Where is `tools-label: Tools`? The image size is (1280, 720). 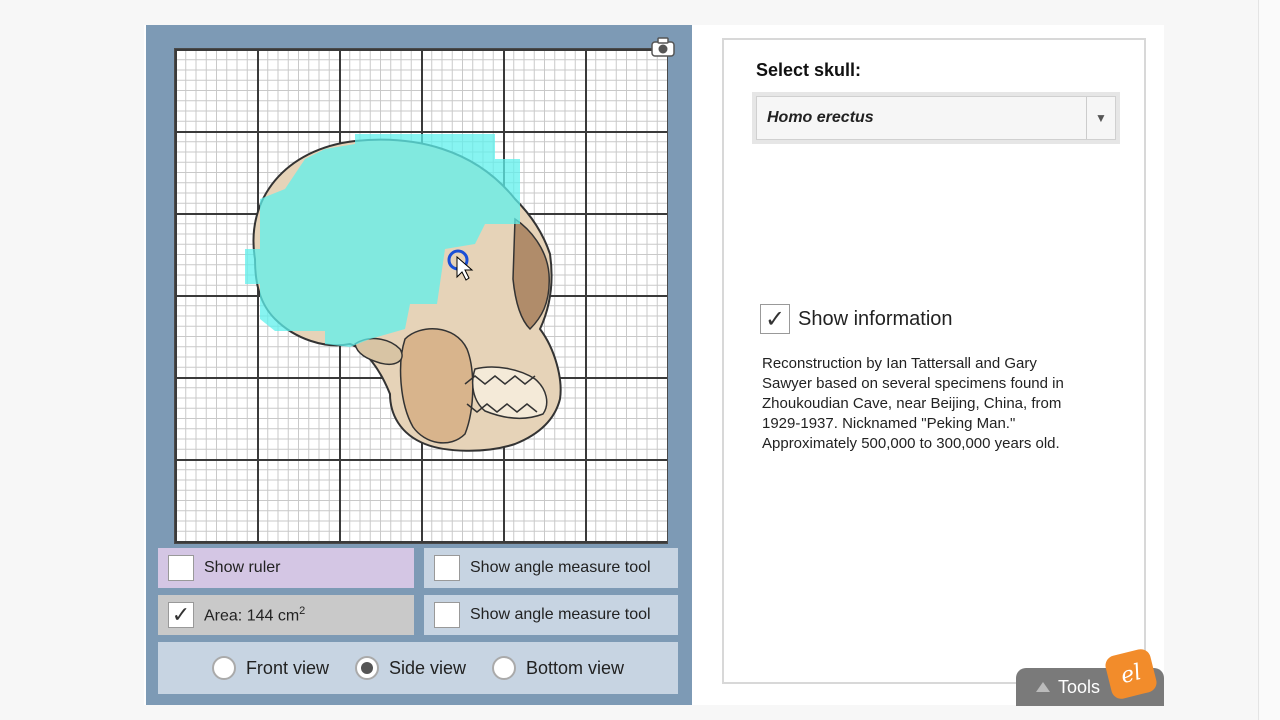
tools-label: Tools is located at coordinates (1079, 686).